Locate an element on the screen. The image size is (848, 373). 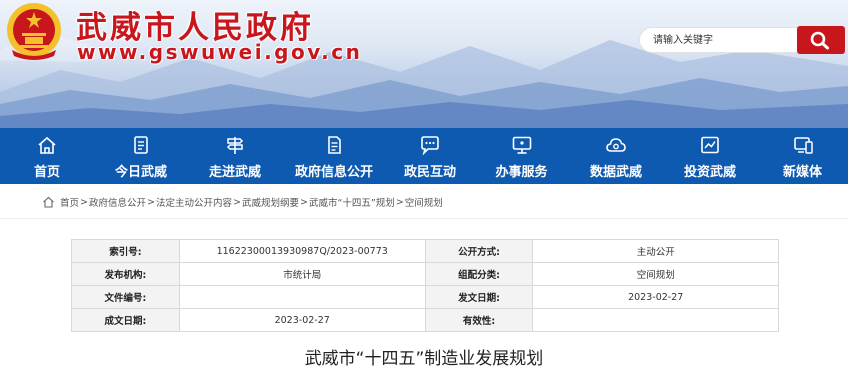
breadcrumb-home: 首页 is located at coordinates (69, 202).